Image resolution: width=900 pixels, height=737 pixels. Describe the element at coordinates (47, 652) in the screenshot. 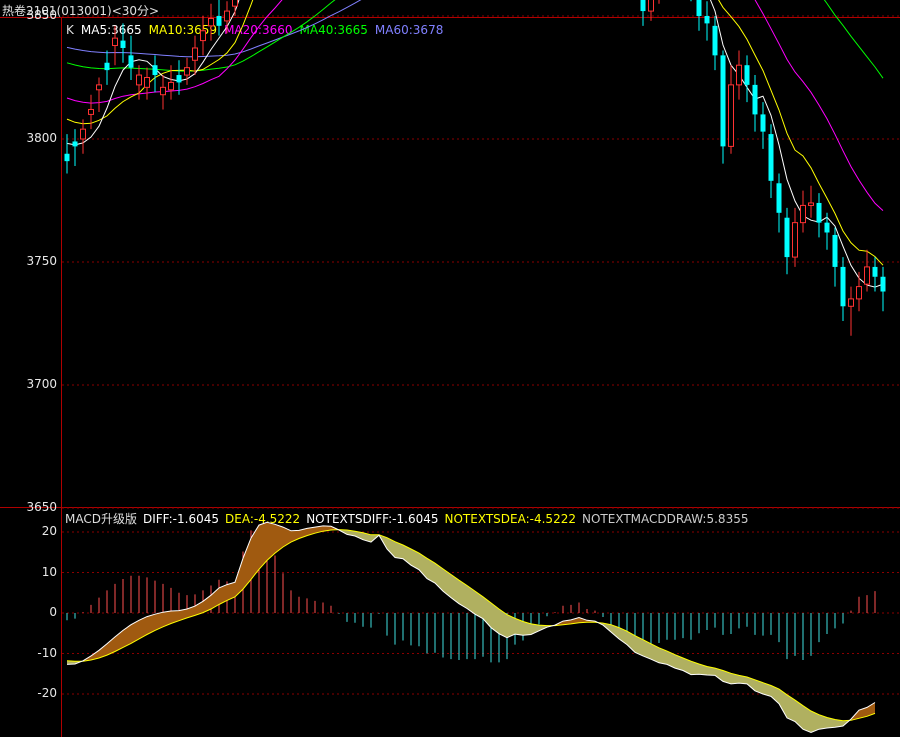

I see `macd-y-tick-label: -10` at that location.